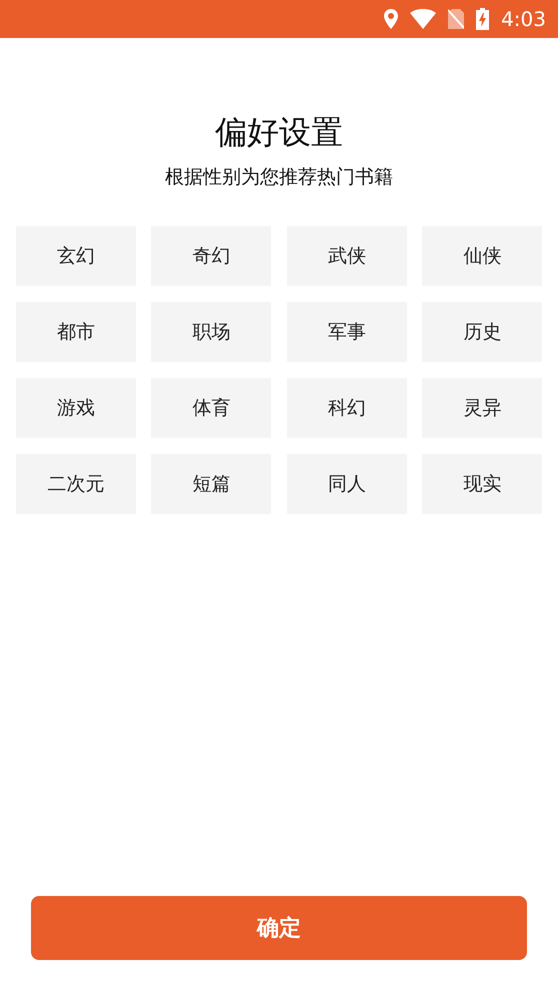 This screenshot has width=558, height=992. Describe the element at coordinates (211, 408) in the screenshot. I see `genre-tag: 体育` at that location.